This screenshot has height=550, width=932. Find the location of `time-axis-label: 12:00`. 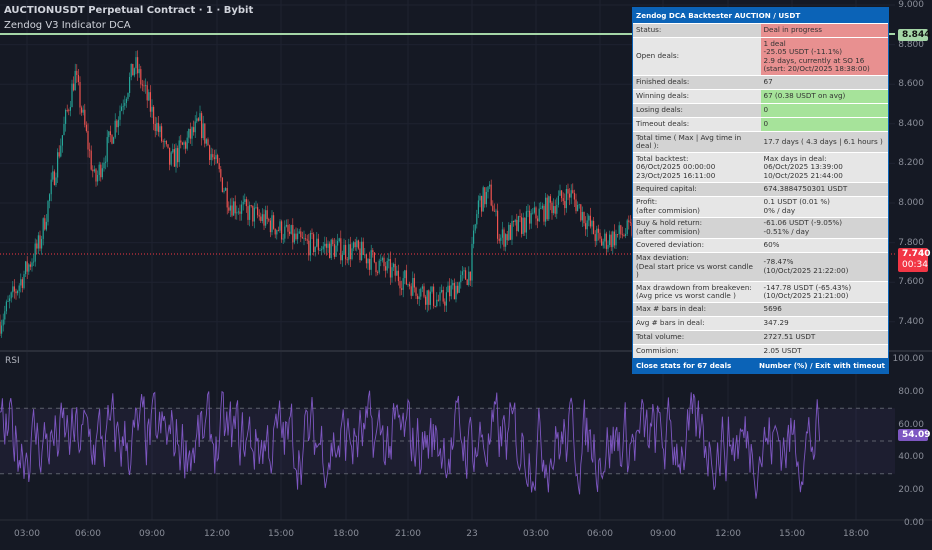

time-axis-label: 12:00 is located at coordinates (728, 534).